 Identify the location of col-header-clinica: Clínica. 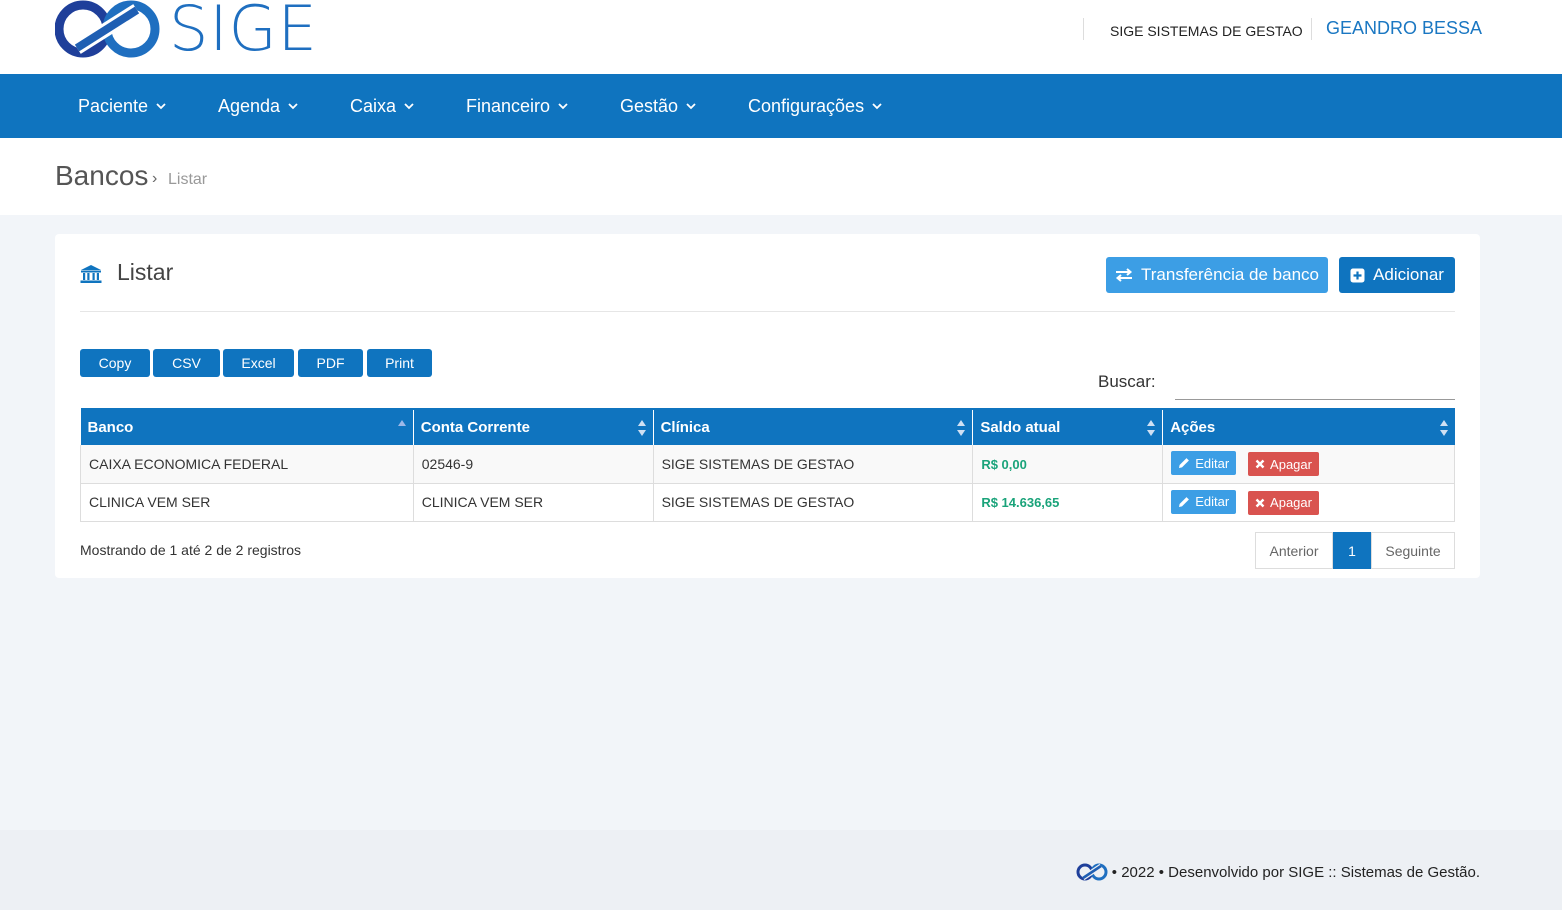
(812, 426).